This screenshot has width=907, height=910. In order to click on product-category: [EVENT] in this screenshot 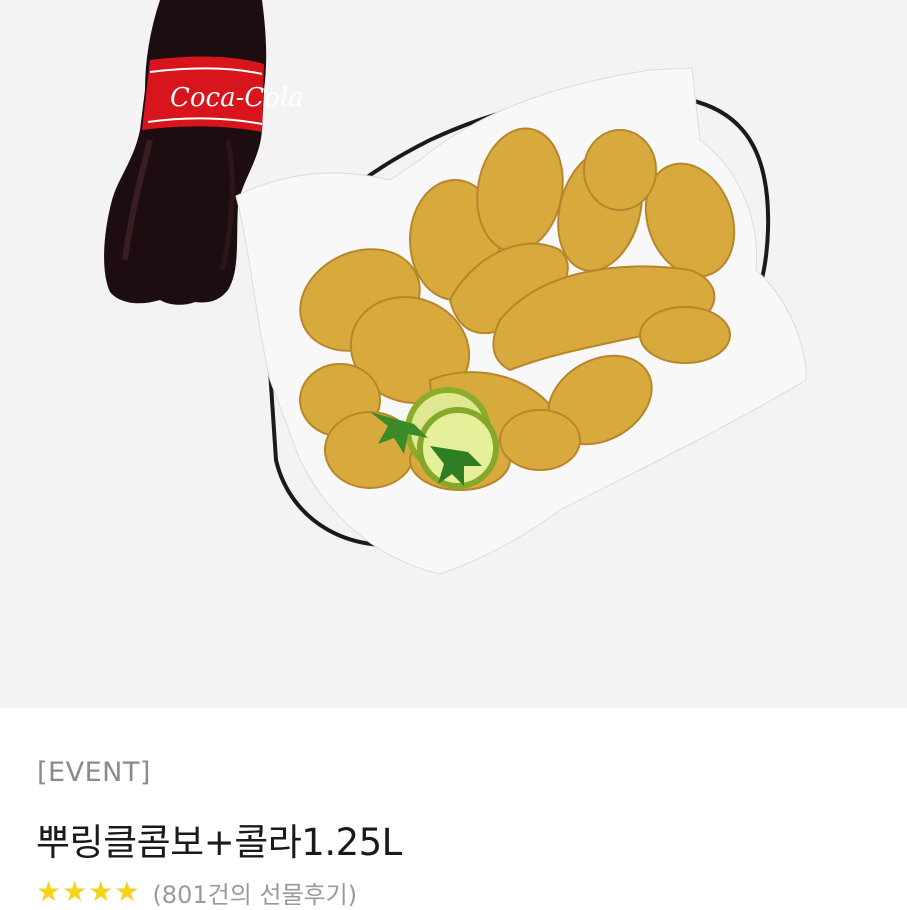, I will do `click(94, 772)`.